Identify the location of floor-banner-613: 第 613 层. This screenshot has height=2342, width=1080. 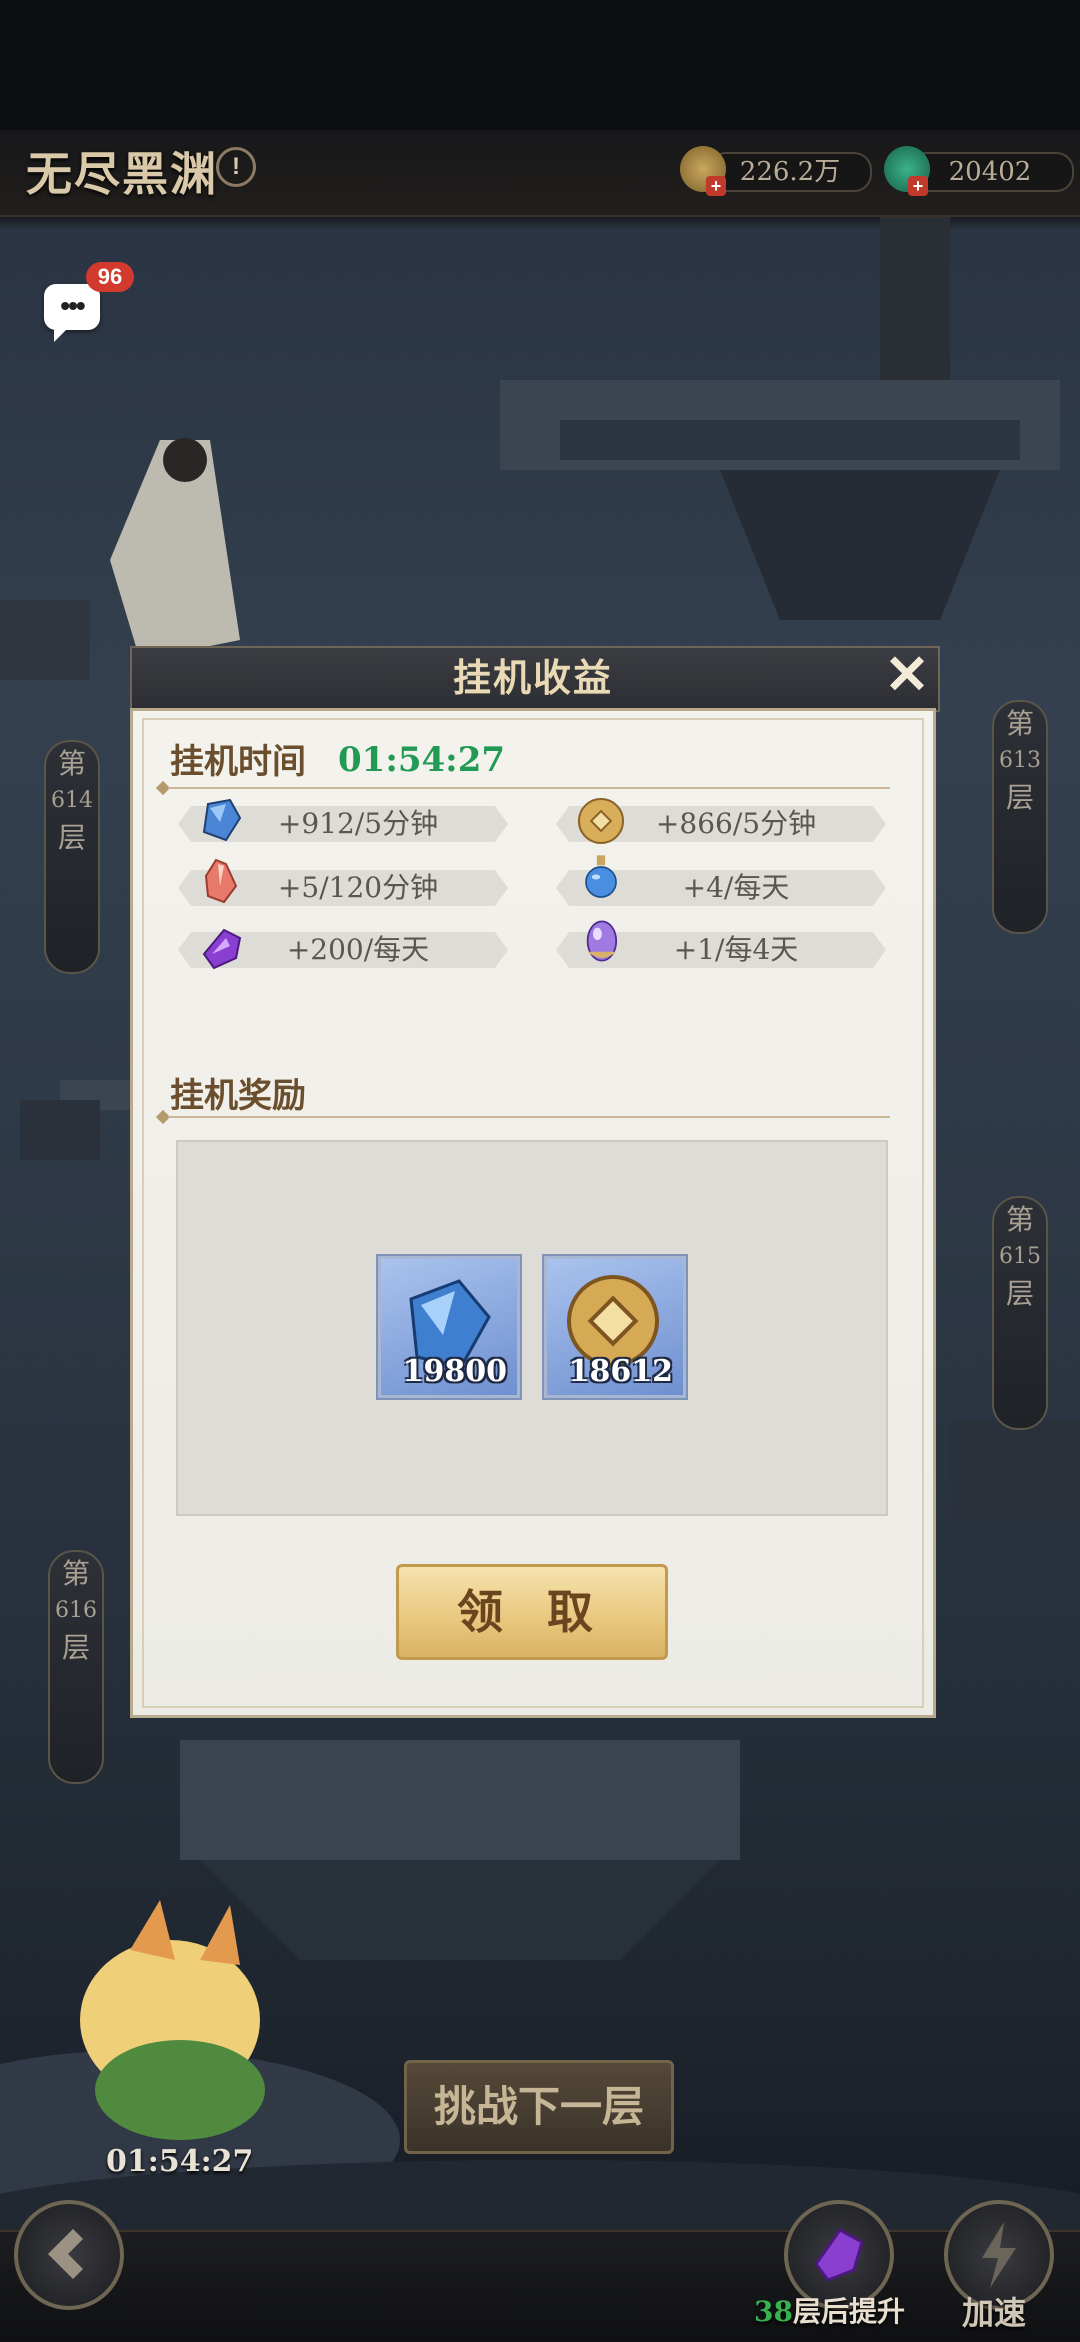
(1020, 817).